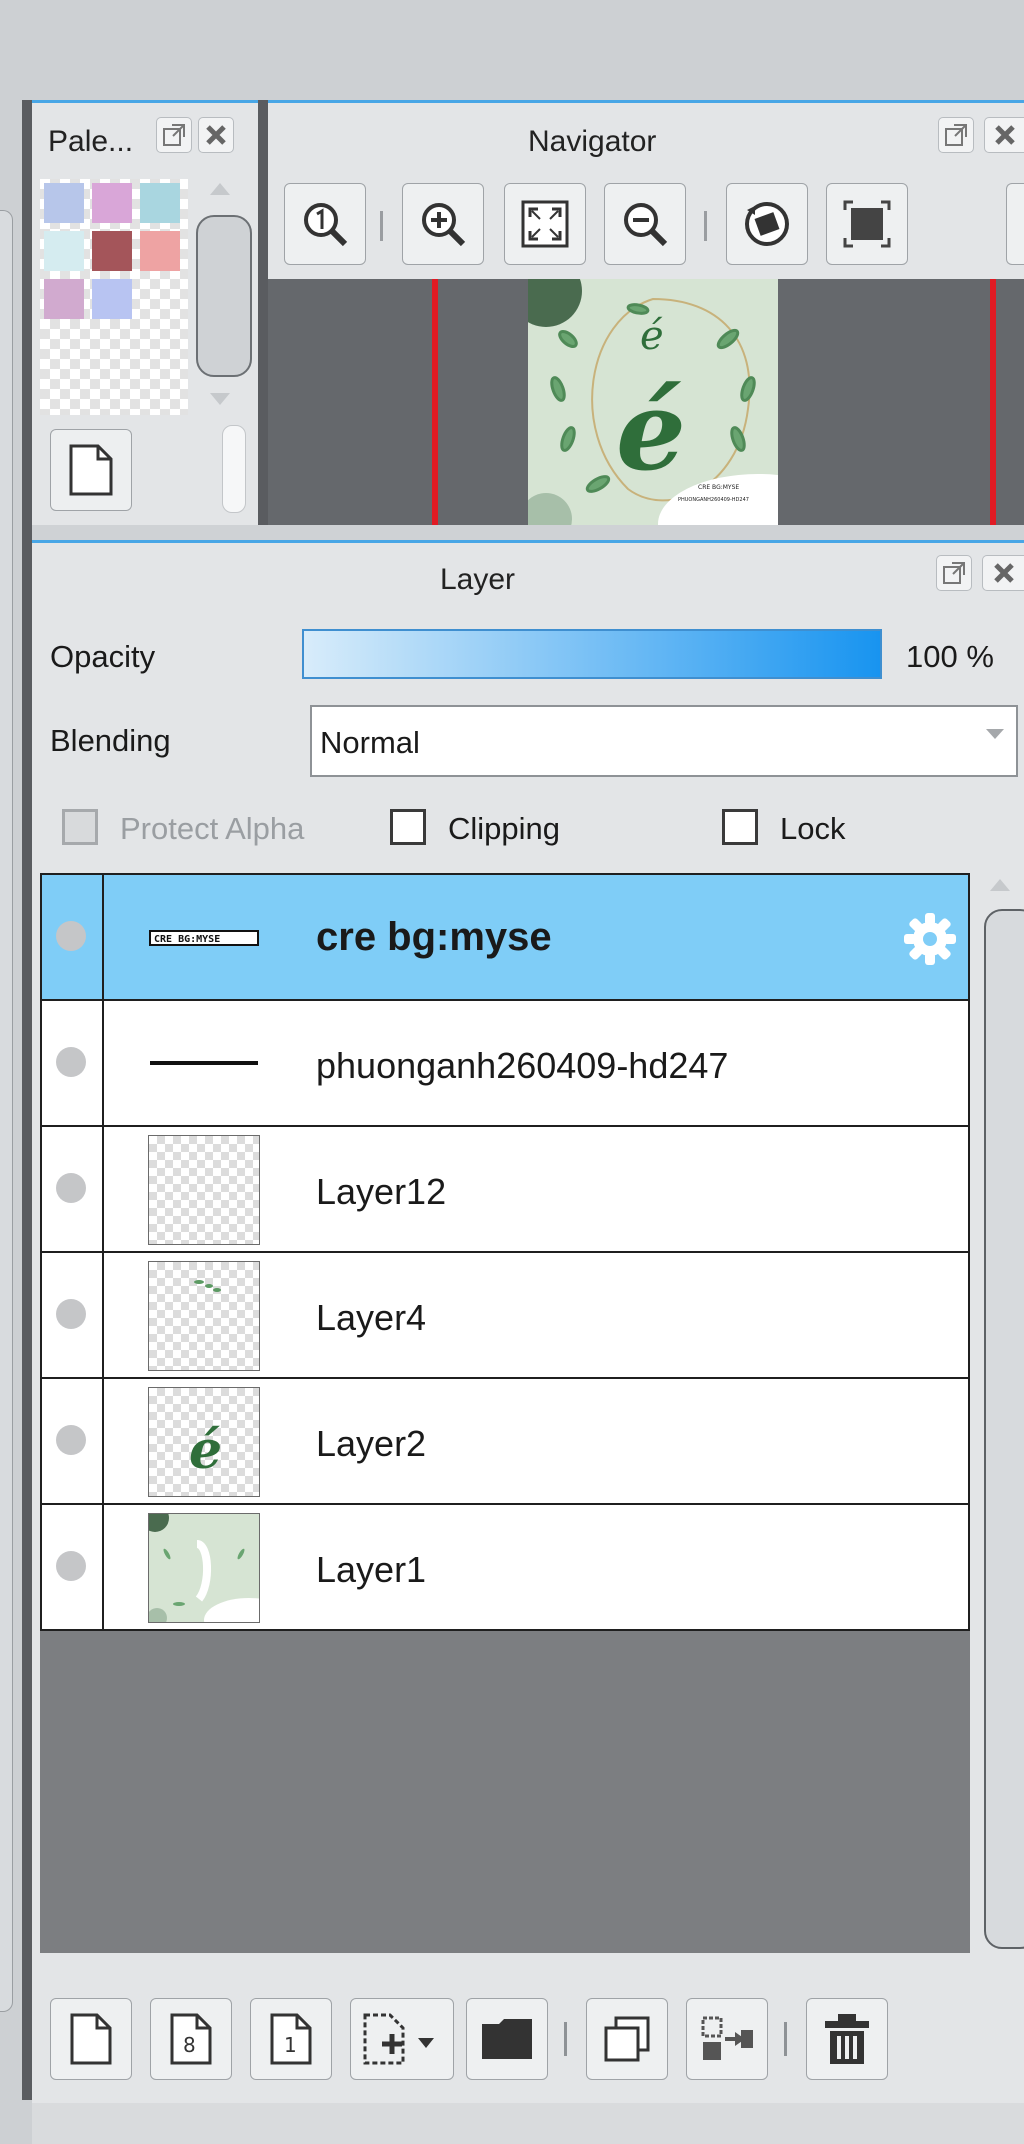 Image resolution: width=1024 pixels, height=2144 pixels. What do you see at coordinates (505, 1189) in the screenshot?
I see `layer-row: Layer12` at bounding box center [505, 1189].